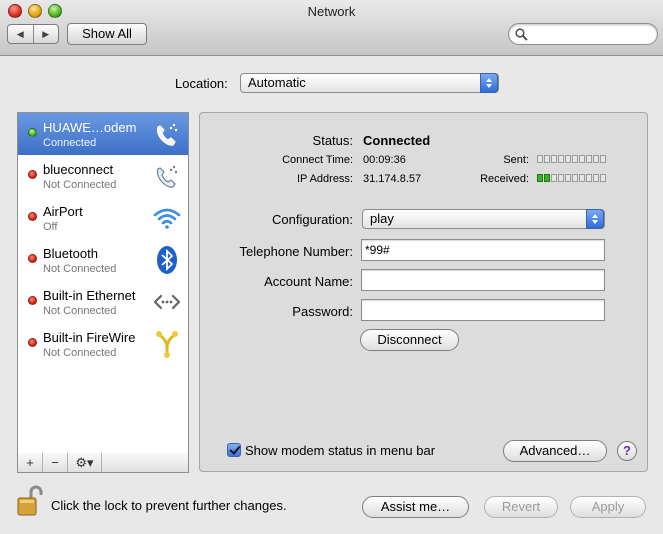 The image size is (663, 534). Describe the element at coordinates (32, 132) in the screenshot. I see `status-green-dot-icon` at that location.